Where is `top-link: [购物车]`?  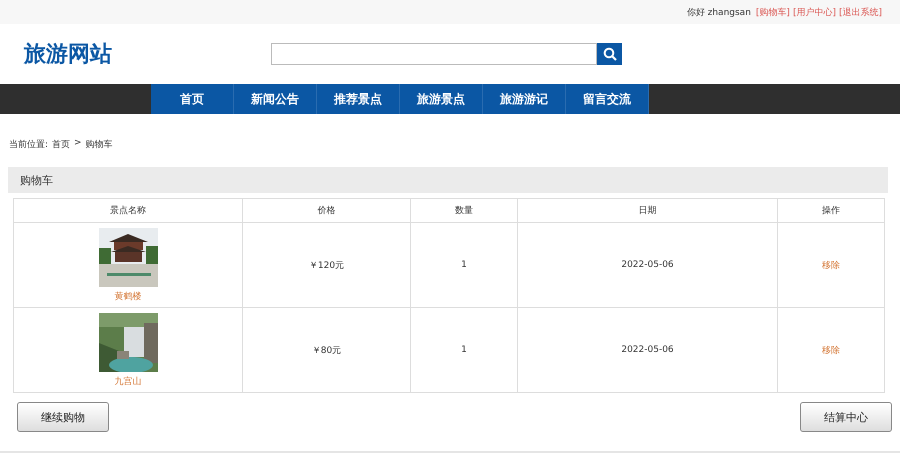 top-link: [购物车] is located at coordinates (773, 12).